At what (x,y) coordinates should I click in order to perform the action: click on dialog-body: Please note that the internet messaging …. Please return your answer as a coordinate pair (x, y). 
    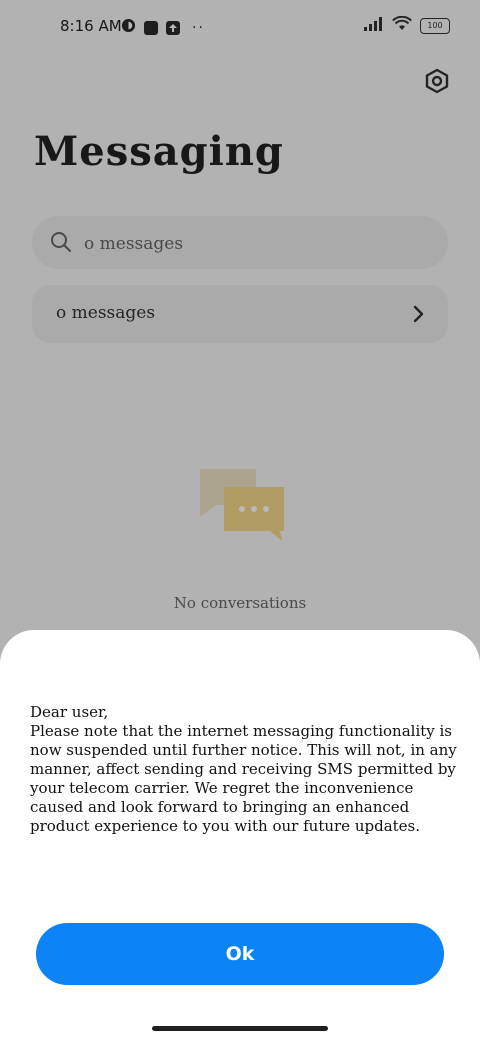
    Looking at the image, I should click on (243, 778).